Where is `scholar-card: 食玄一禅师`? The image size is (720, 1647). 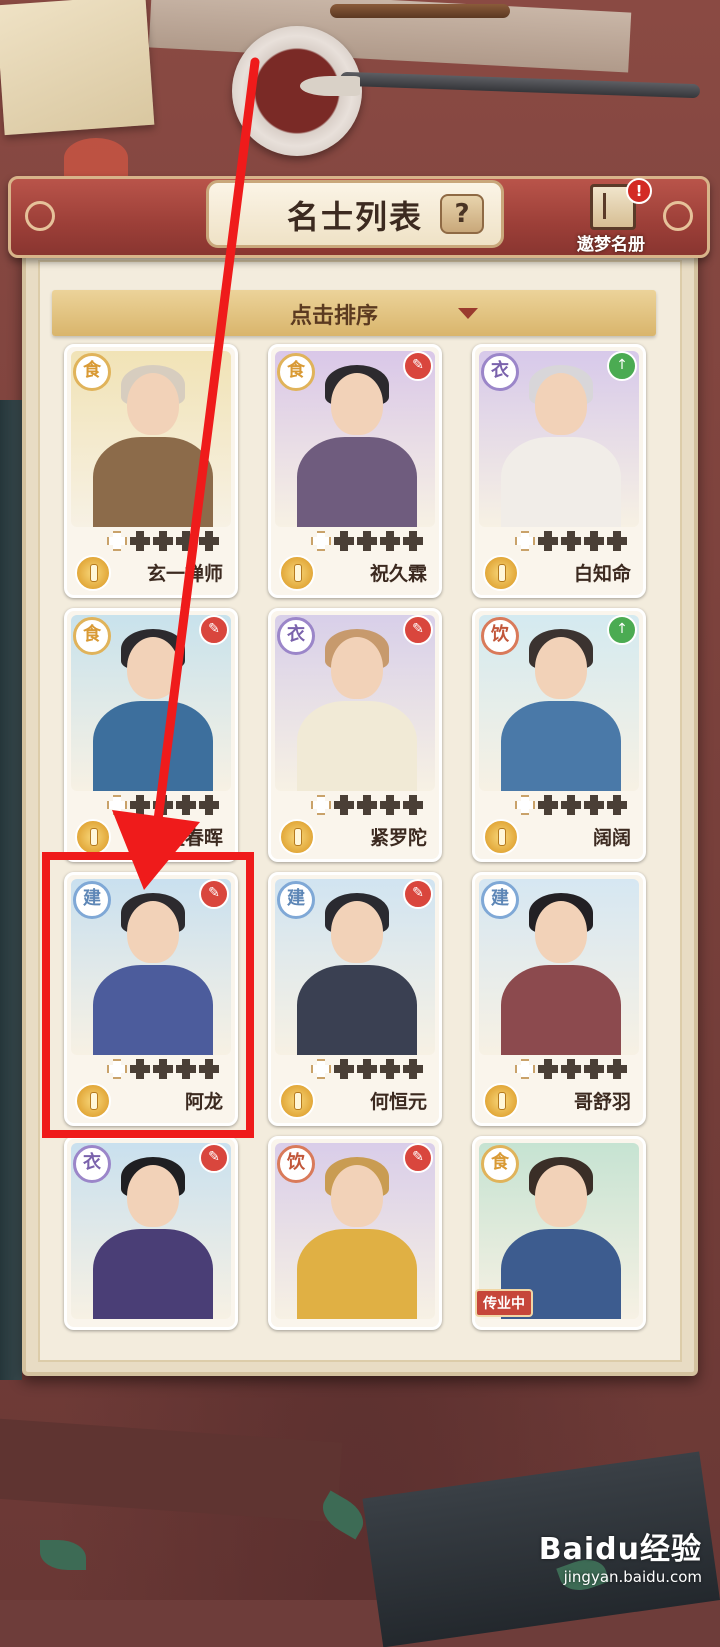
scholar-card: 食玄一禅师 is located at coordinates (151, 471).